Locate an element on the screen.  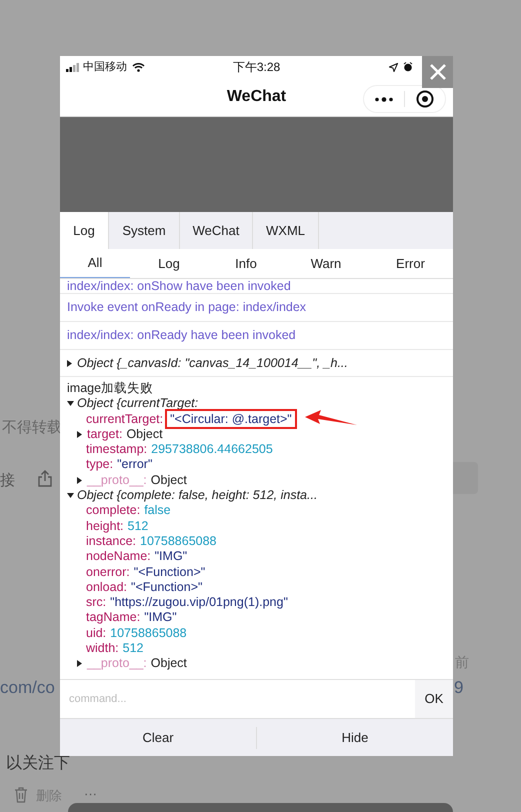
clock-text: 下午3:28 is located at coordinates (256, 67).